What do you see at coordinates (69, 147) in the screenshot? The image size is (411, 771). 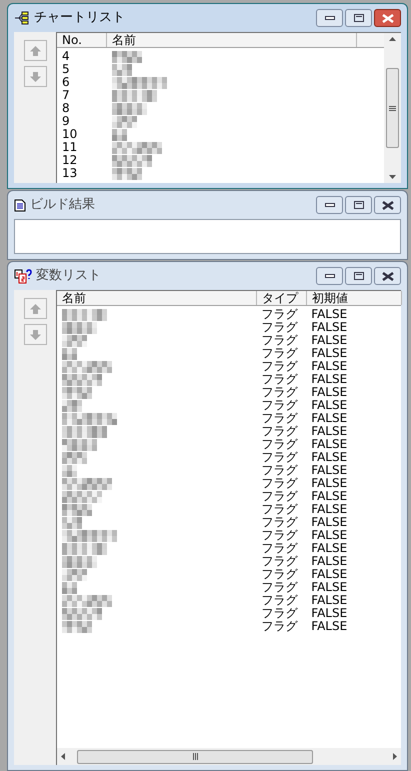 I see `row-number: 11` at bounding box center [69, 147].